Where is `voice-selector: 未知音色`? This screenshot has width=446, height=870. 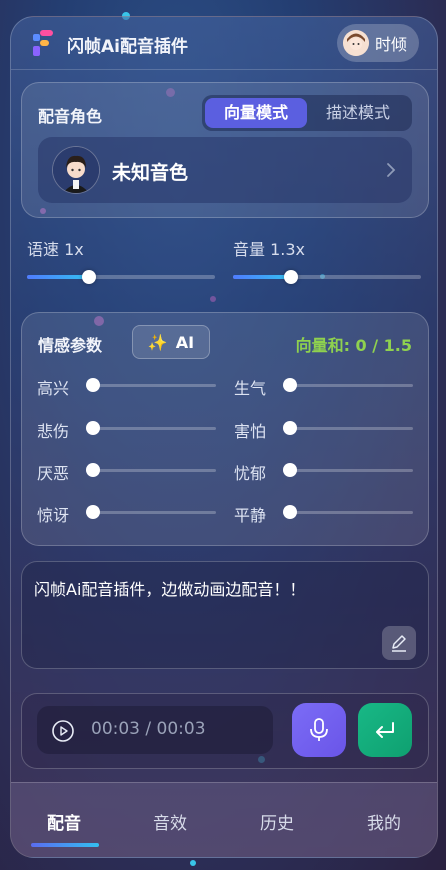
voice-selector: 未知音色 is located at coordinates (225, 170).